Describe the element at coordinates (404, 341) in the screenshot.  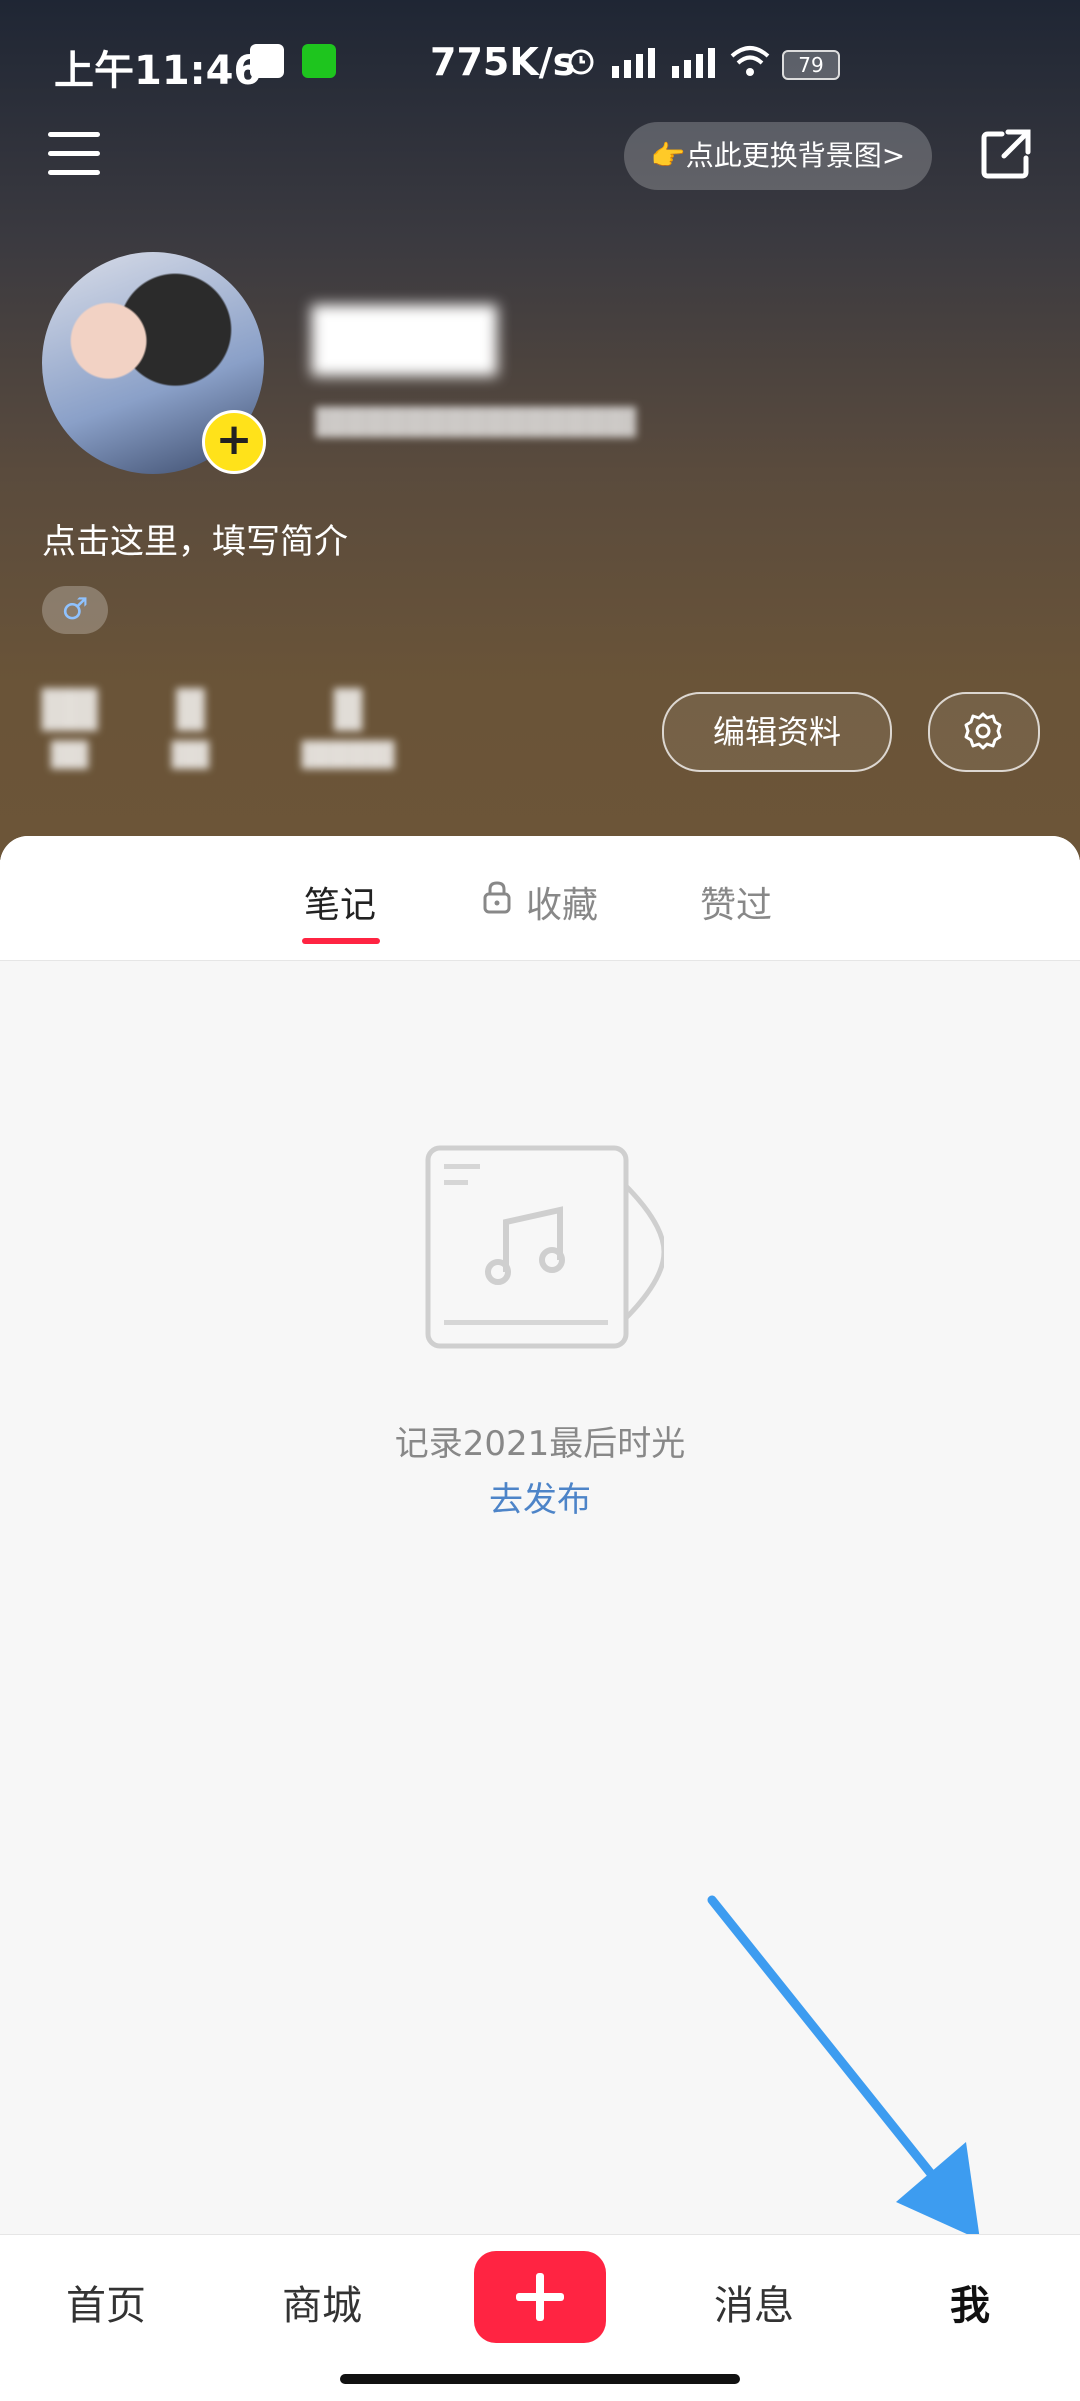
I see `username-blurred: ████` at that location.